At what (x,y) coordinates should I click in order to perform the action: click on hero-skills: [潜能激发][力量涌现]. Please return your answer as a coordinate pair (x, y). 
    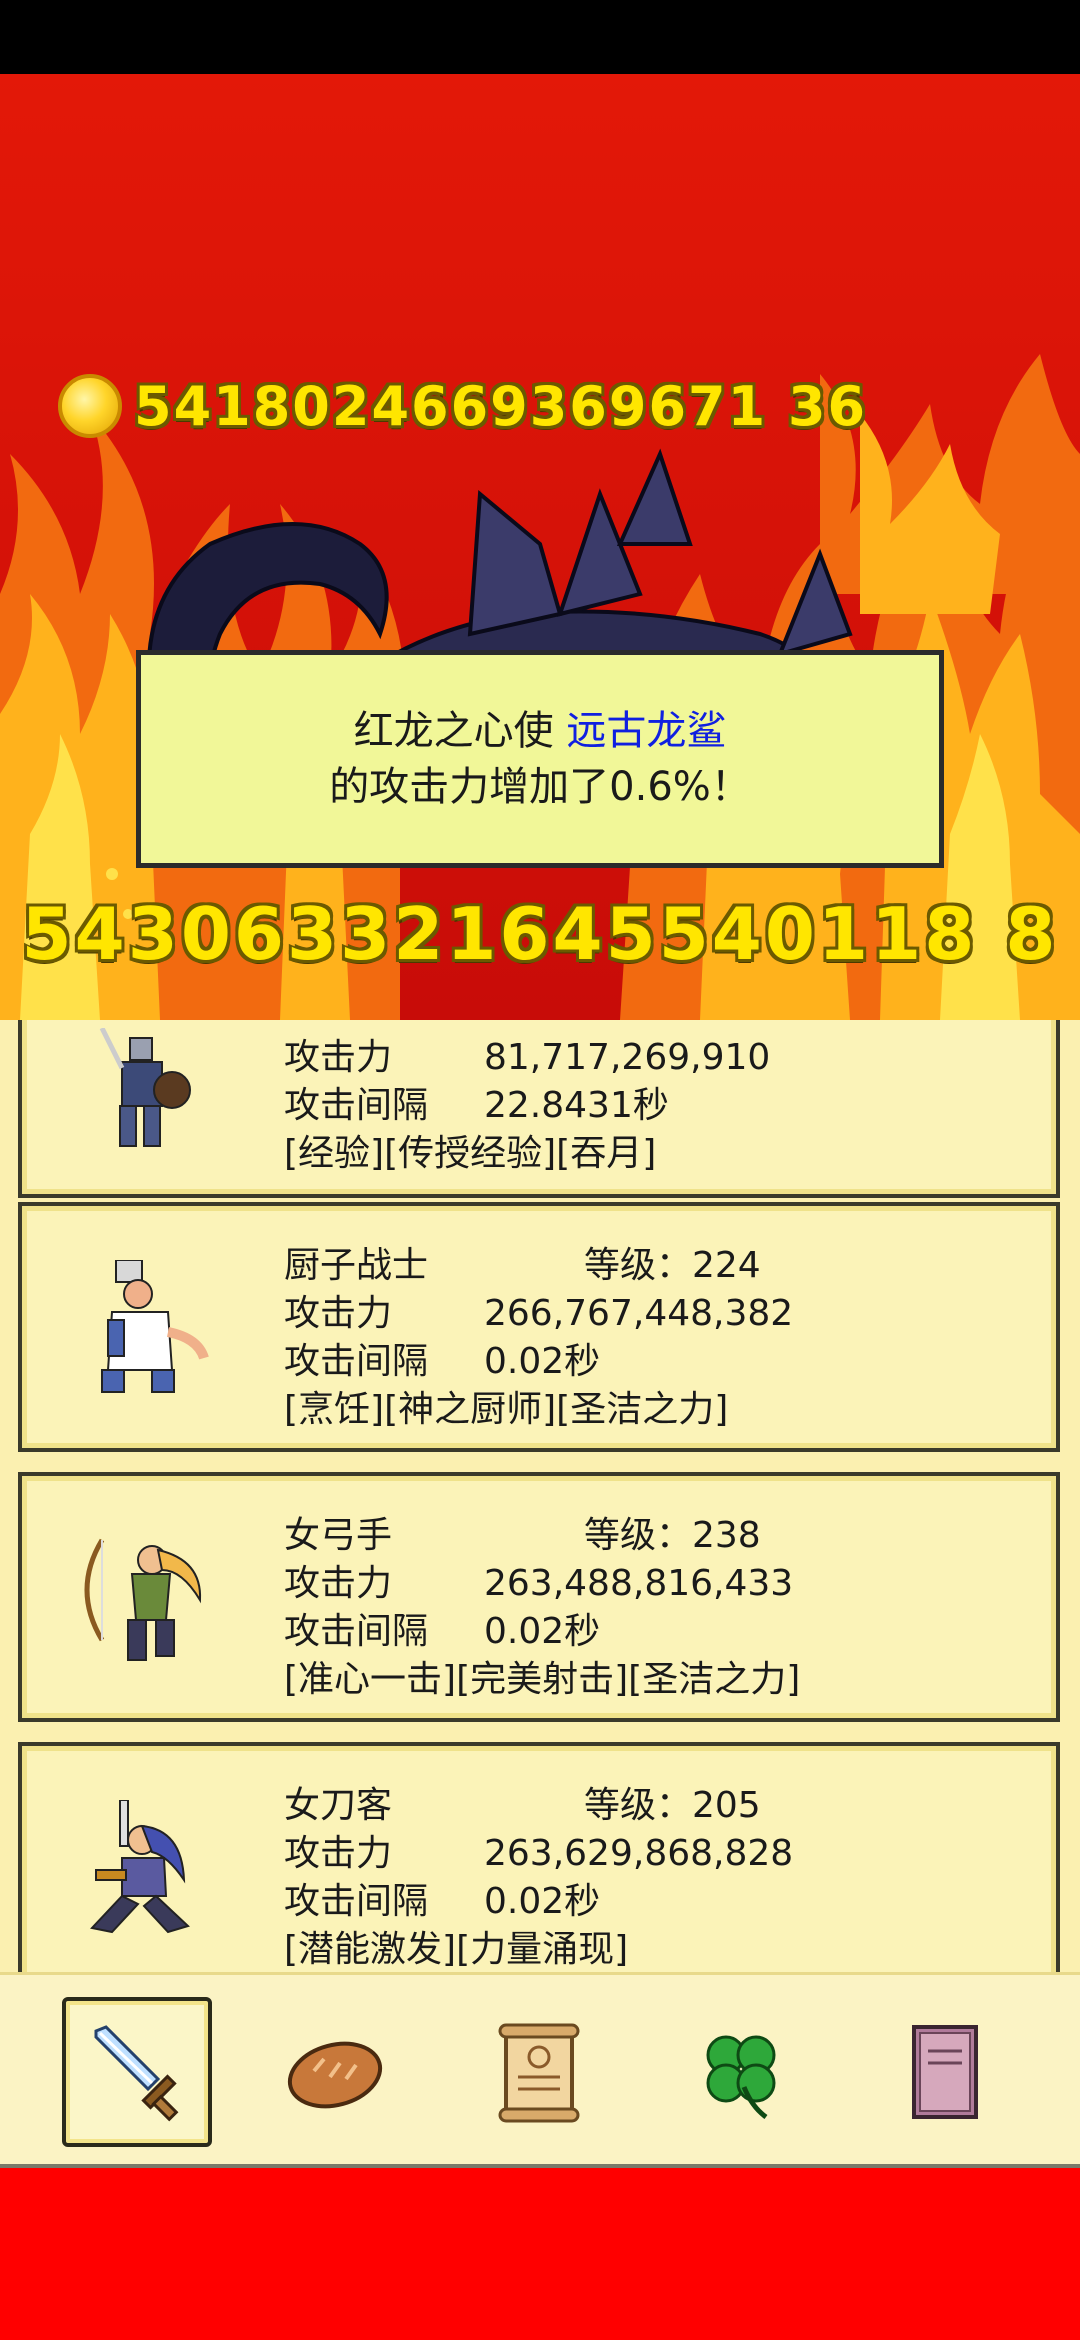
    Looking at the image, I should click on (456, 1949).